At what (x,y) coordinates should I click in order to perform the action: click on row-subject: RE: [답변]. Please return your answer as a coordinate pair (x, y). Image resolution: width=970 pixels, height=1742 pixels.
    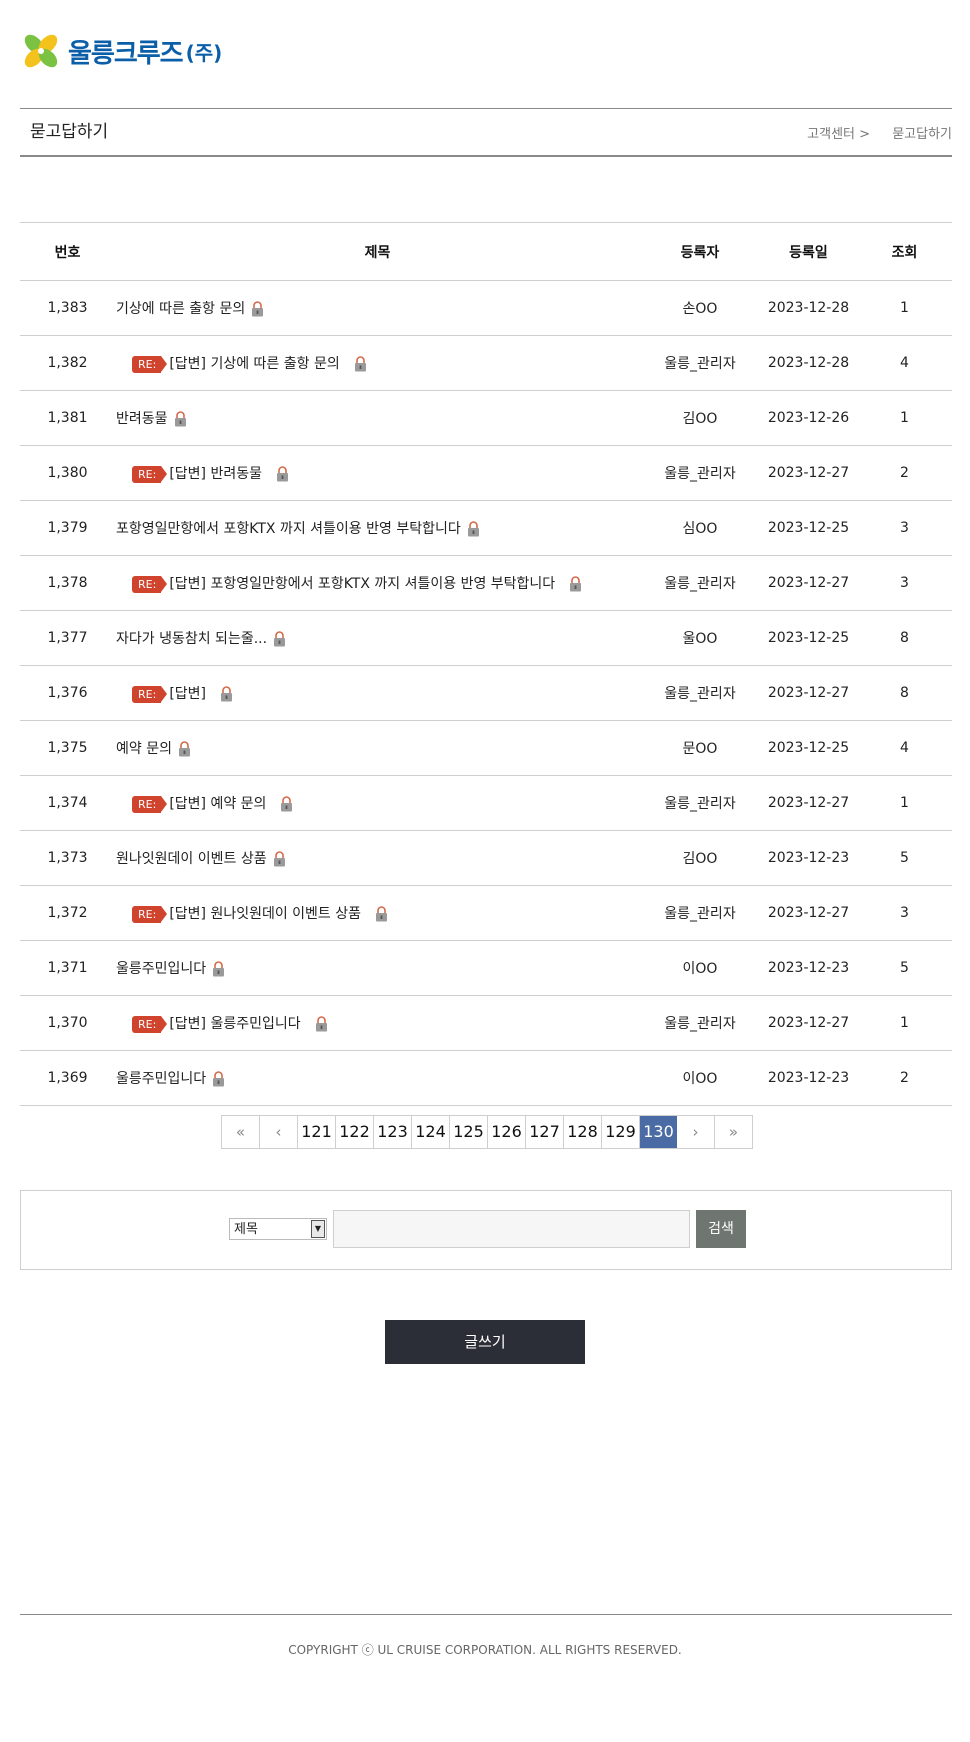
    Looking at the image, I should click on (377, 693).